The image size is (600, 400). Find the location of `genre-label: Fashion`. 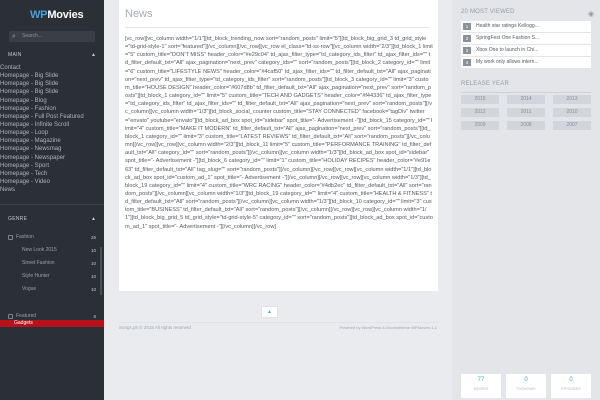

genre-label: Fashion is located at coordinates (25, 237).